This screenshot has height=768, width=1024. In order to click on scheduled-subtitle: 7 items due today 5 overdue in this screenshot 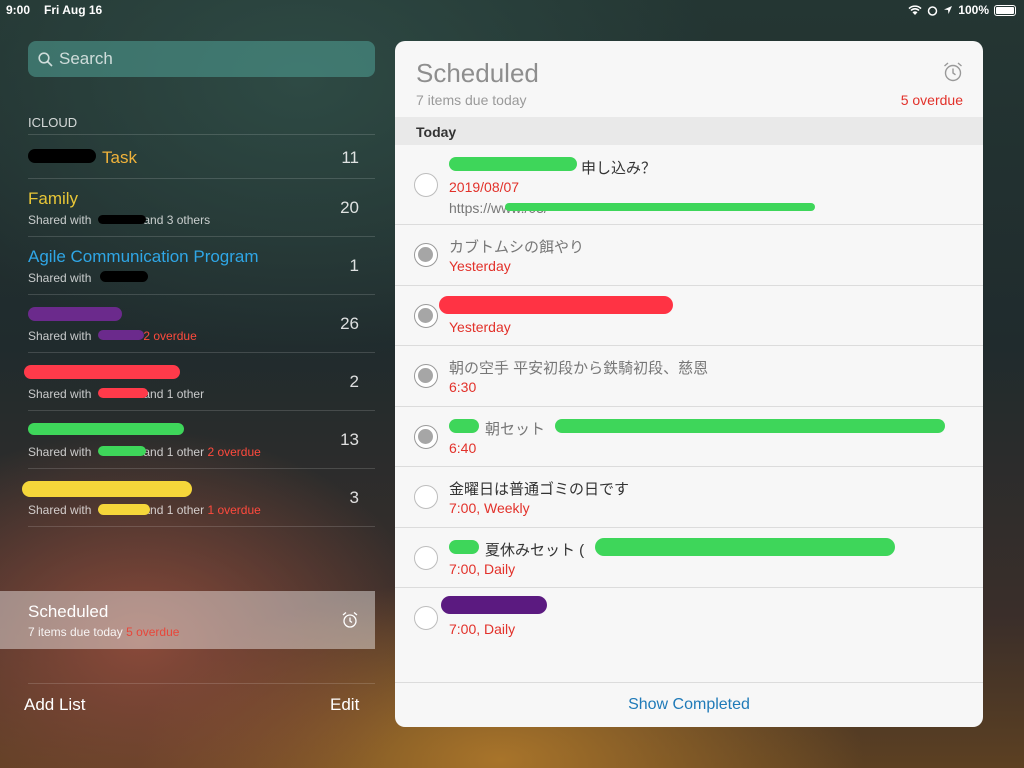, I will do `click(104, 632)`.